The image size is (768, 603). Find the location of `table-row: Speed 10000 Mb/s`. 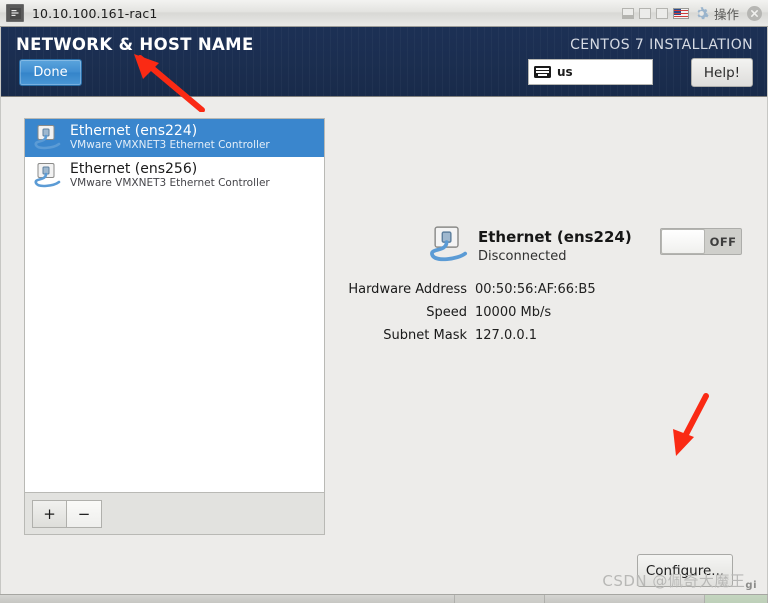

table-row: Speed 10000 Mb/s is located at coordinates (487, 312).